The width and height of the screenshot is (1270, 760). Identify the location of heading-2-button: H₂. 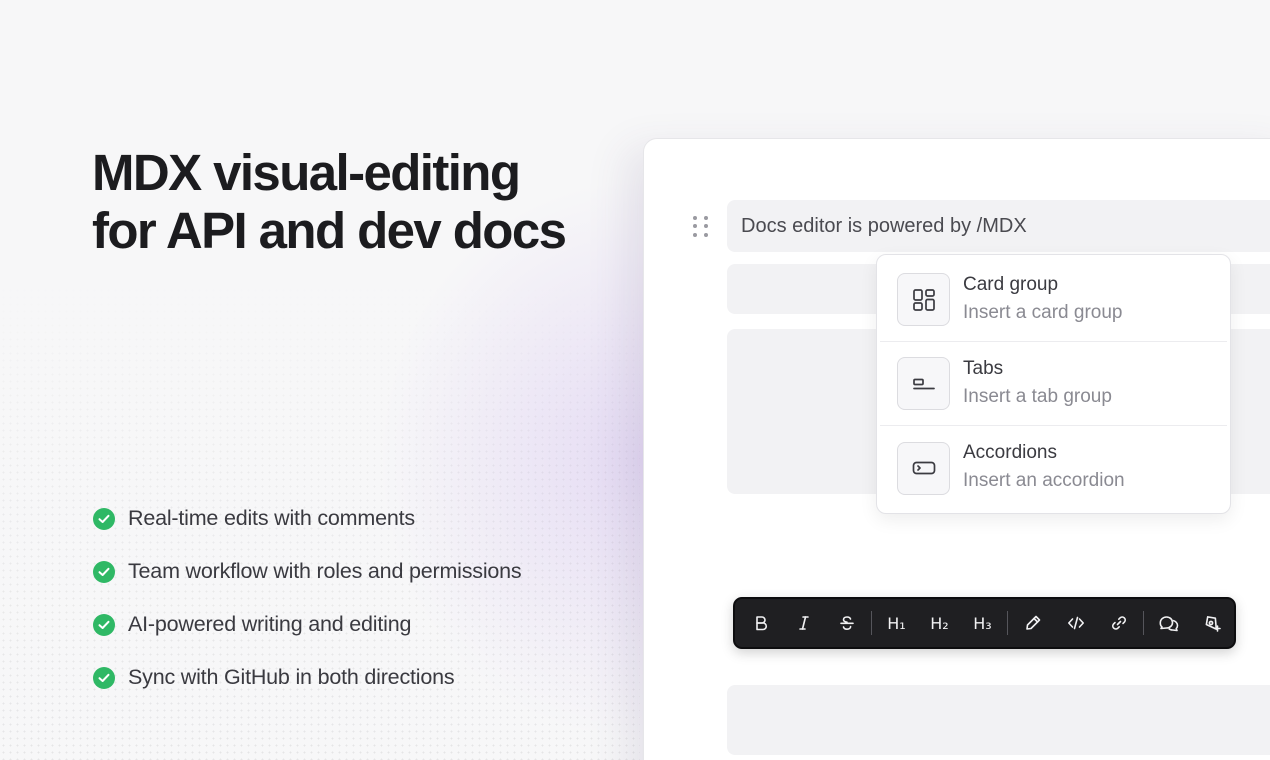
(939, 623).